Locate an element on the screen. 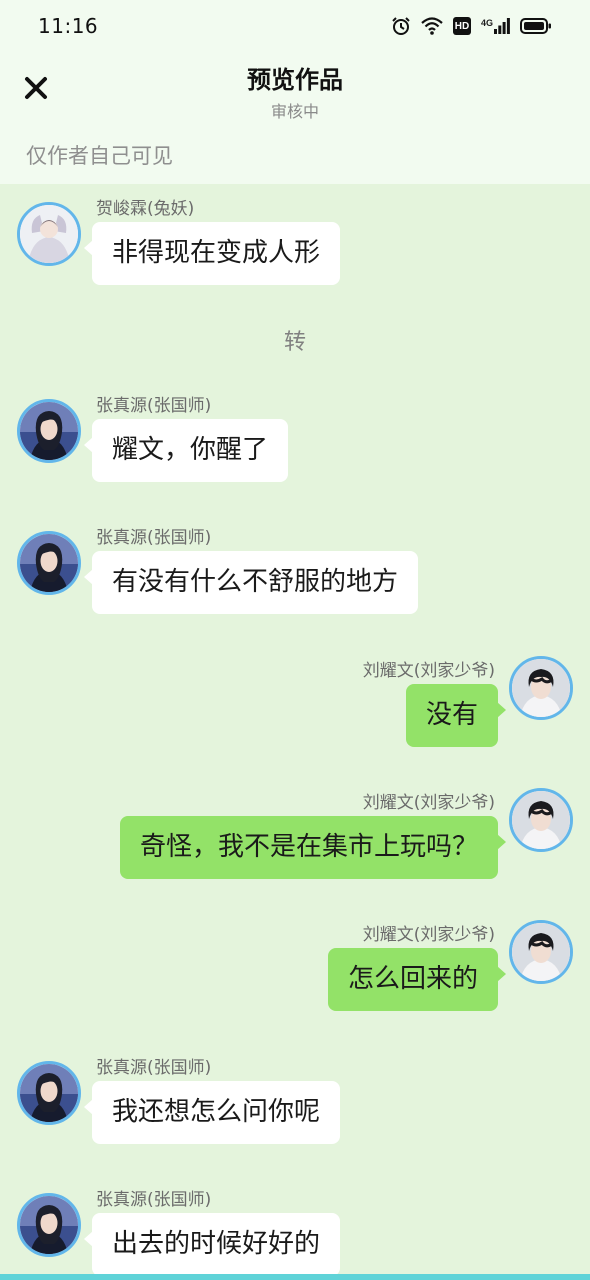  alarm-icon is located at coordinates (401, 26).